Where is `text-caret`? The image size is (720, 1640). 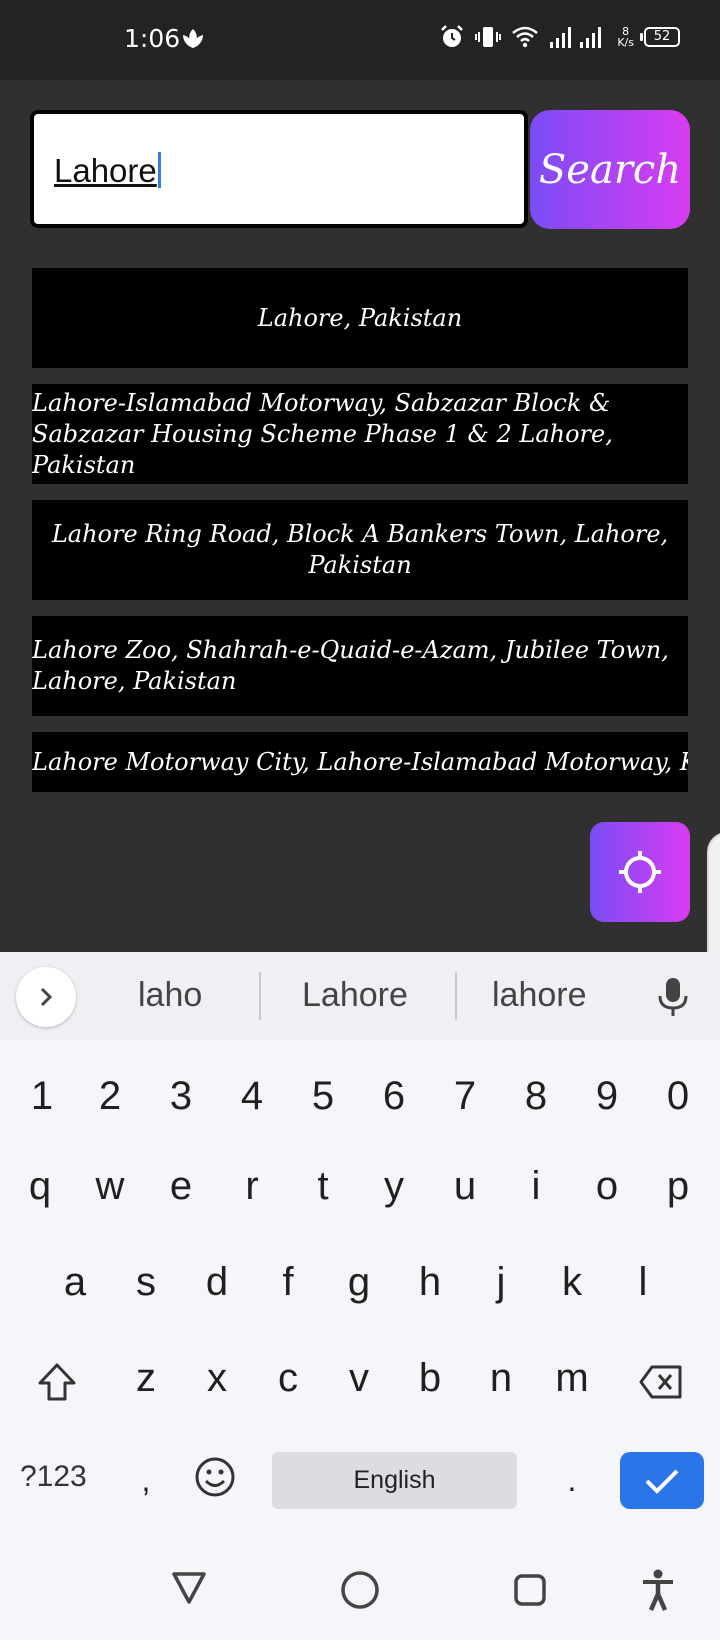 text-caret is located at coordinates (159, 170).